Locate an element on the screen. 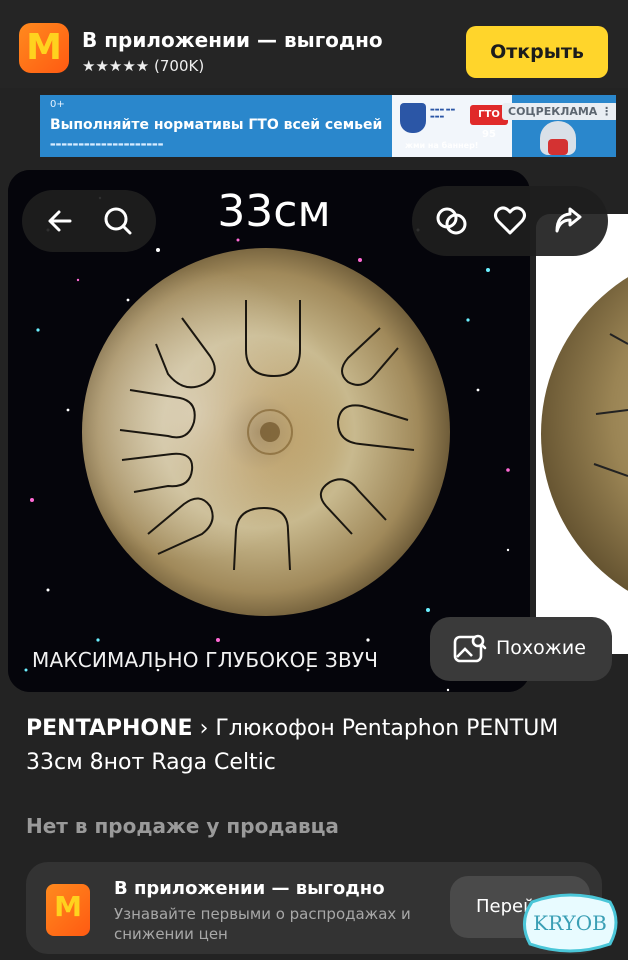 Image resolution: width=628 pixels, height=960 pixels. next-image-preview is located at coordinates (582, 434).